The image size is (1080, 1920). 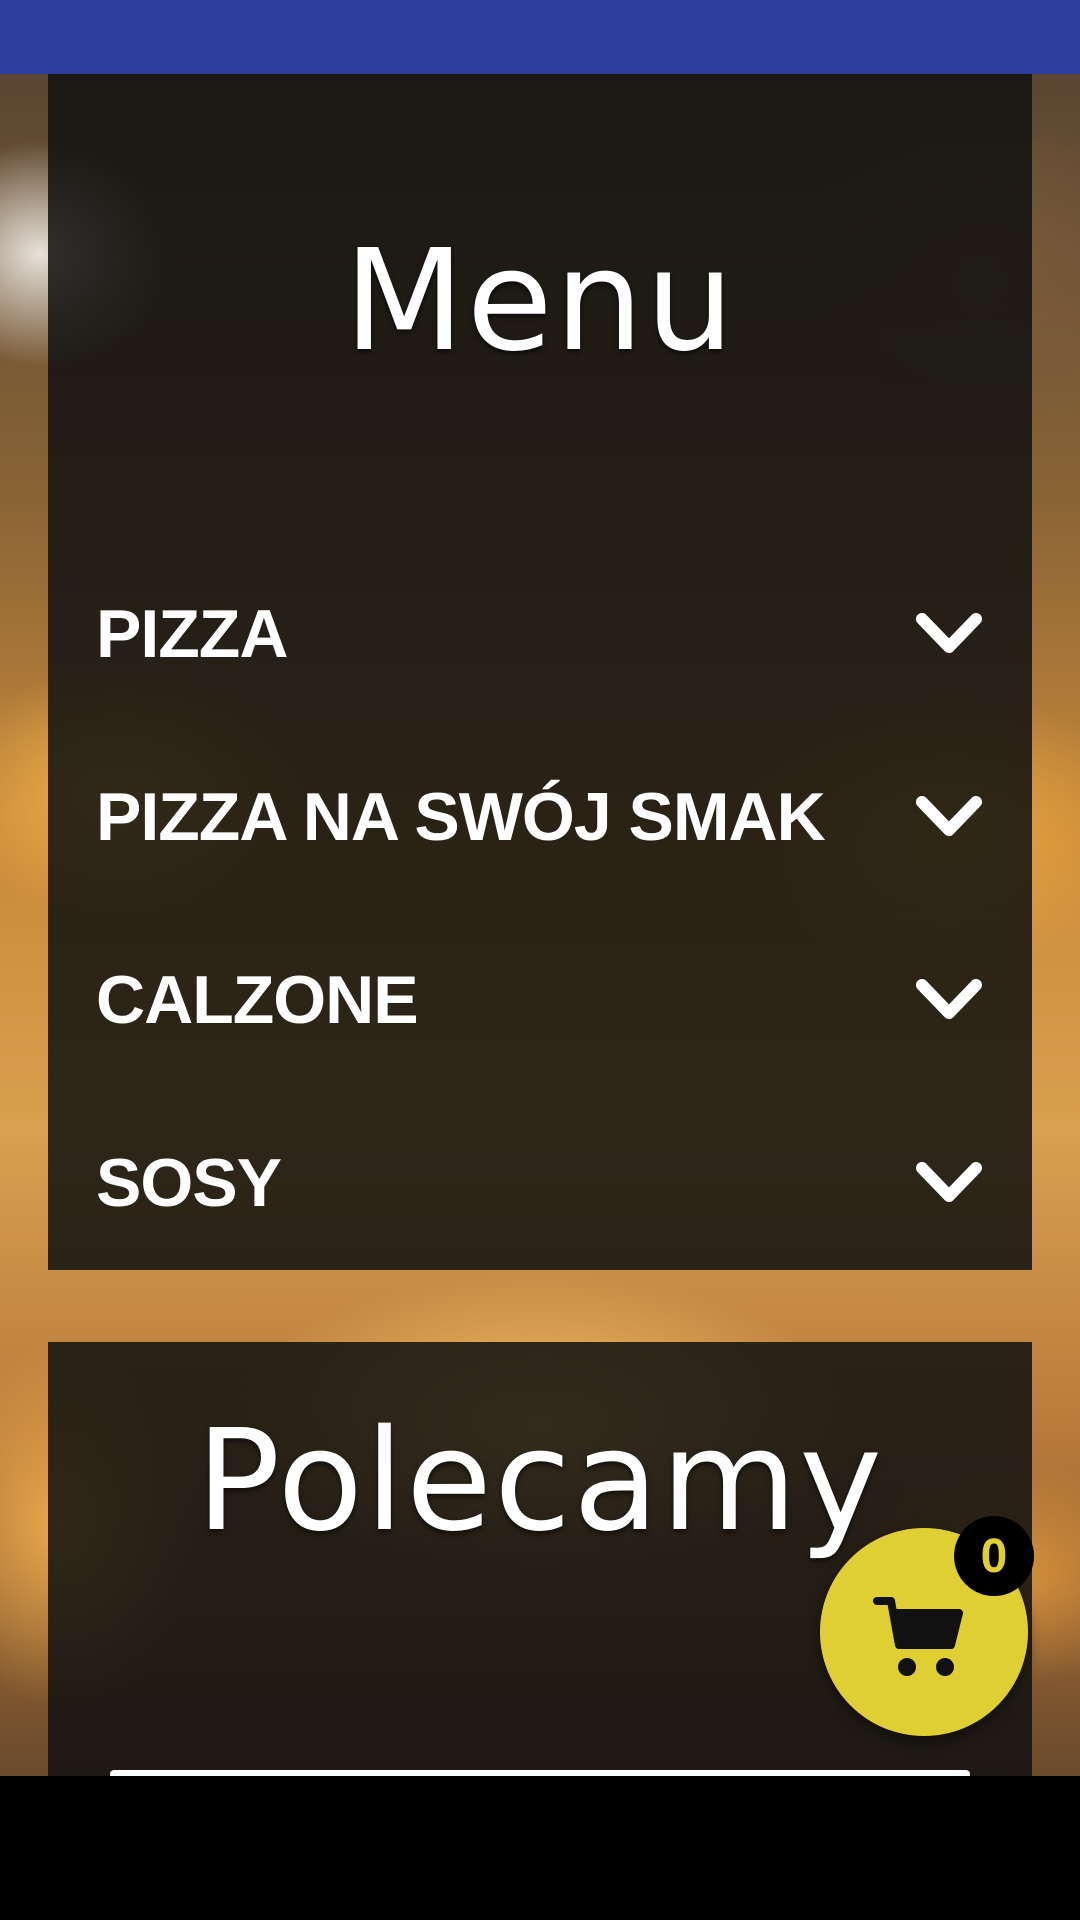 I want to click on navigation-bar, so click(x=540, y=1848).